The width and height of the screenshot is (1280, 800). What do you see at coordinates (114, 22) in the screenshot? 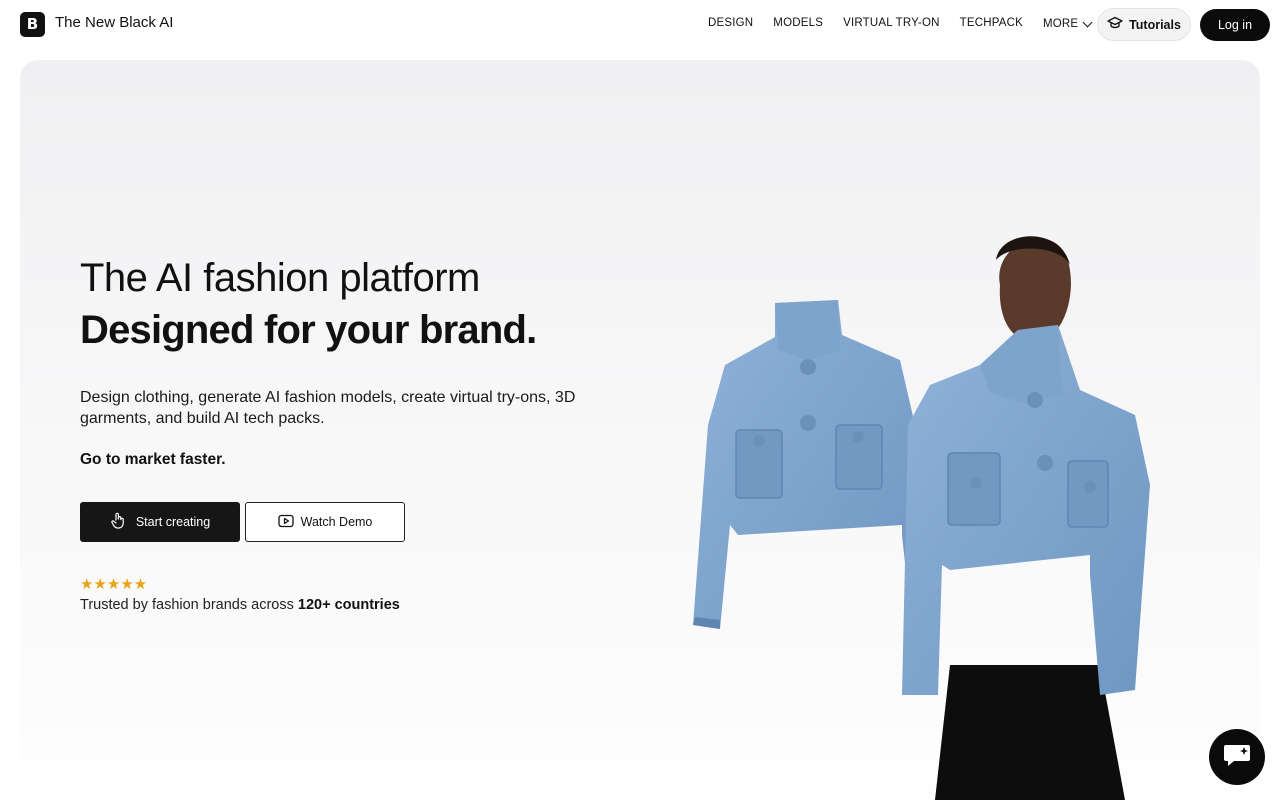
I see `brand-name: The New Black AI` at bounding box center [114, 22].